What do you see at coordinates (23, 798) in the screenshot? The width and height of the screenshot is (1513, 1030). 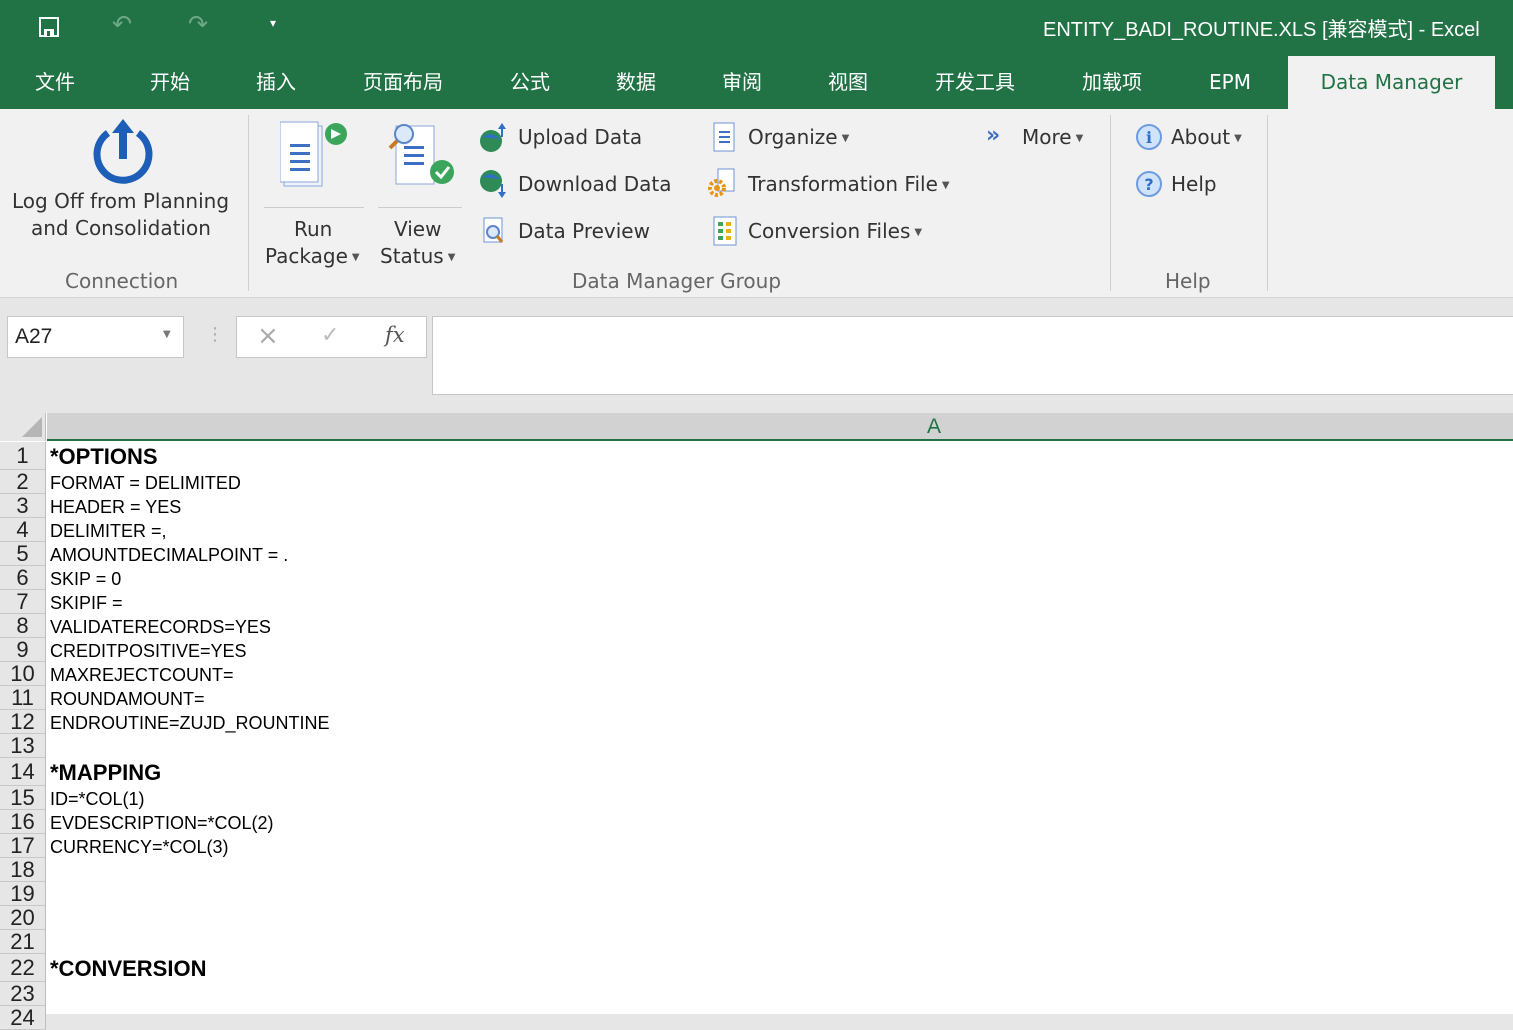 I see `row-header: 15` at bounding box center [23, 798].